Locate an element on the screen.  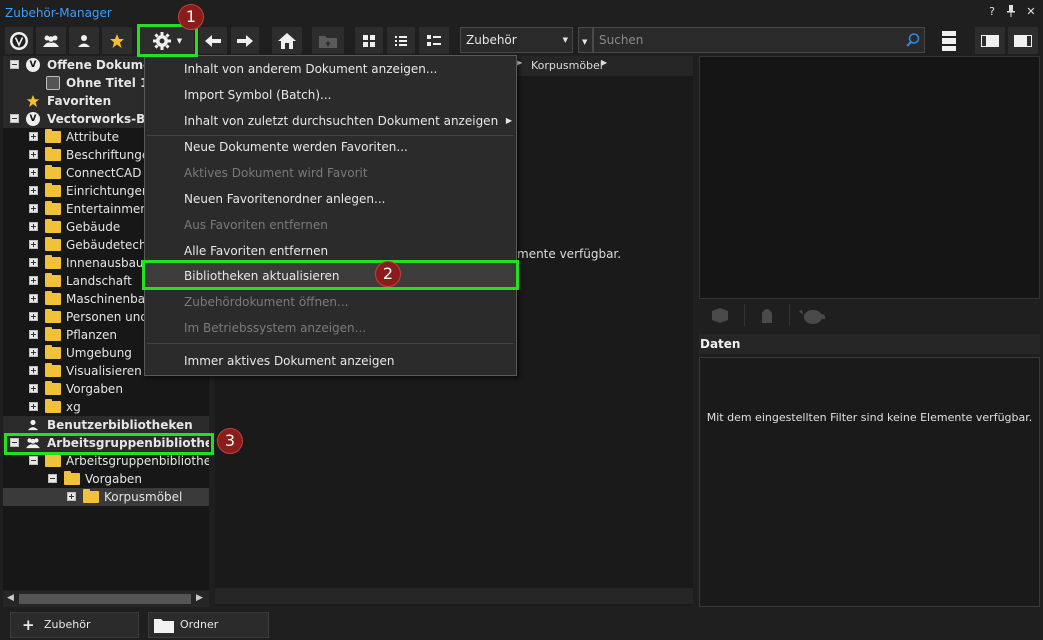
workgroup-libraries-button is located at coordinates (51, 40).